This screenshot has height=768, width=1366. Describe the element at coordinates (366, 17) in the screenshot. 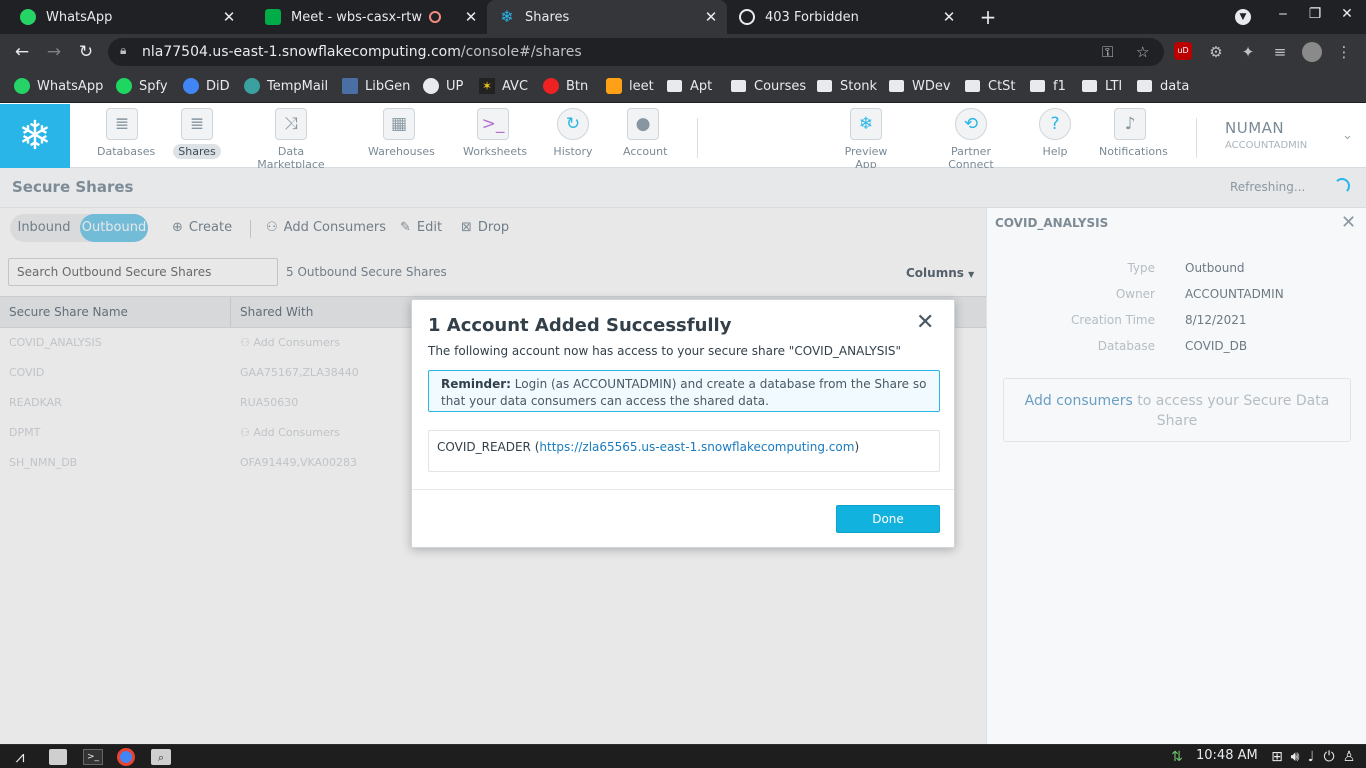

I see `browser-tab: Meet - wbs-casx-rtw ✕` at that location.